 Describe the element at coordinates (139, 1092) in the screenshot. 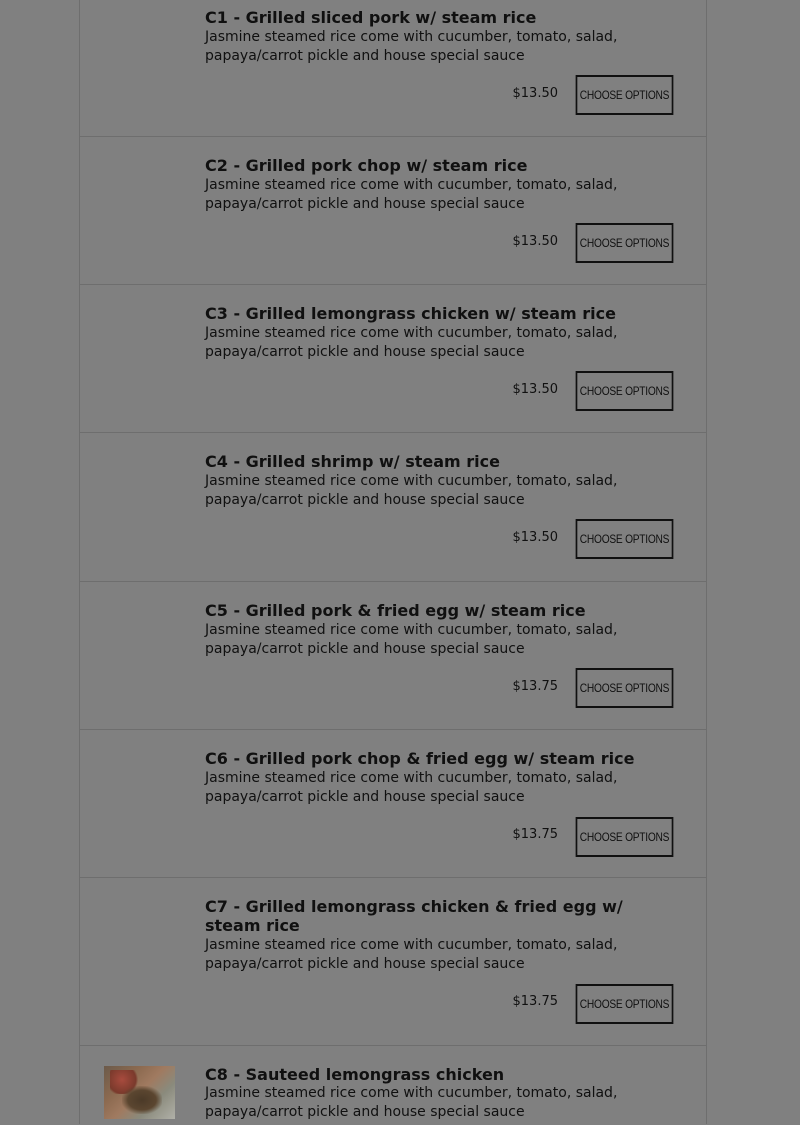

I see `item-photo` at that location.